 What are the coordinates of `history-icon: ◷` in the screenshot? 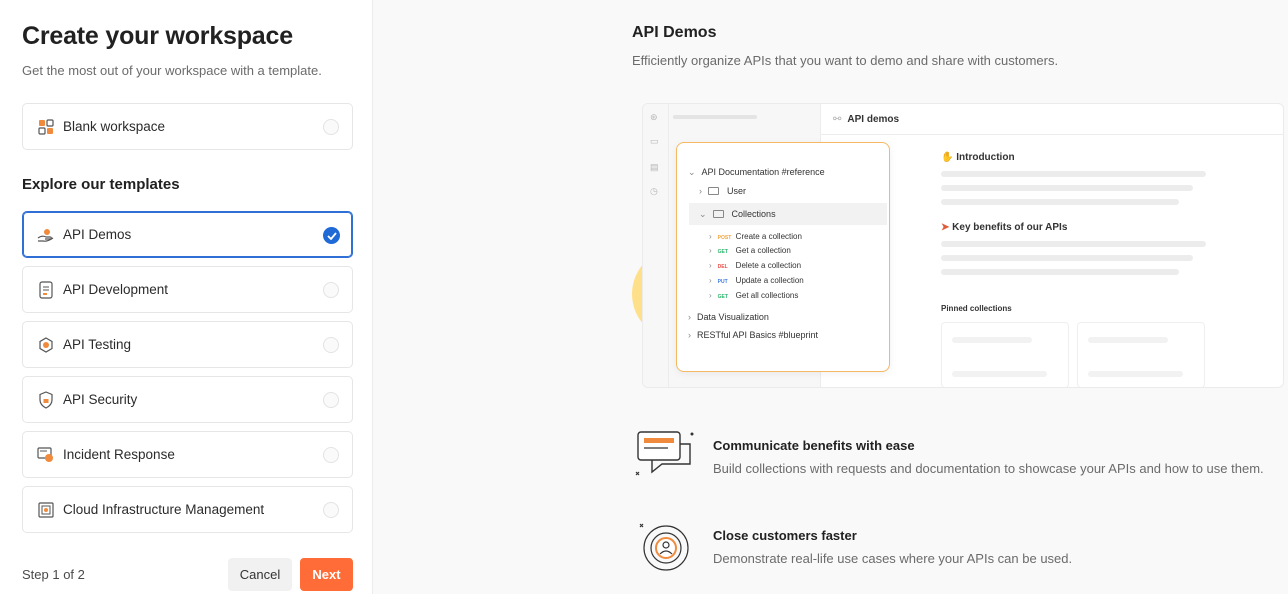 It's located at (654, 191).